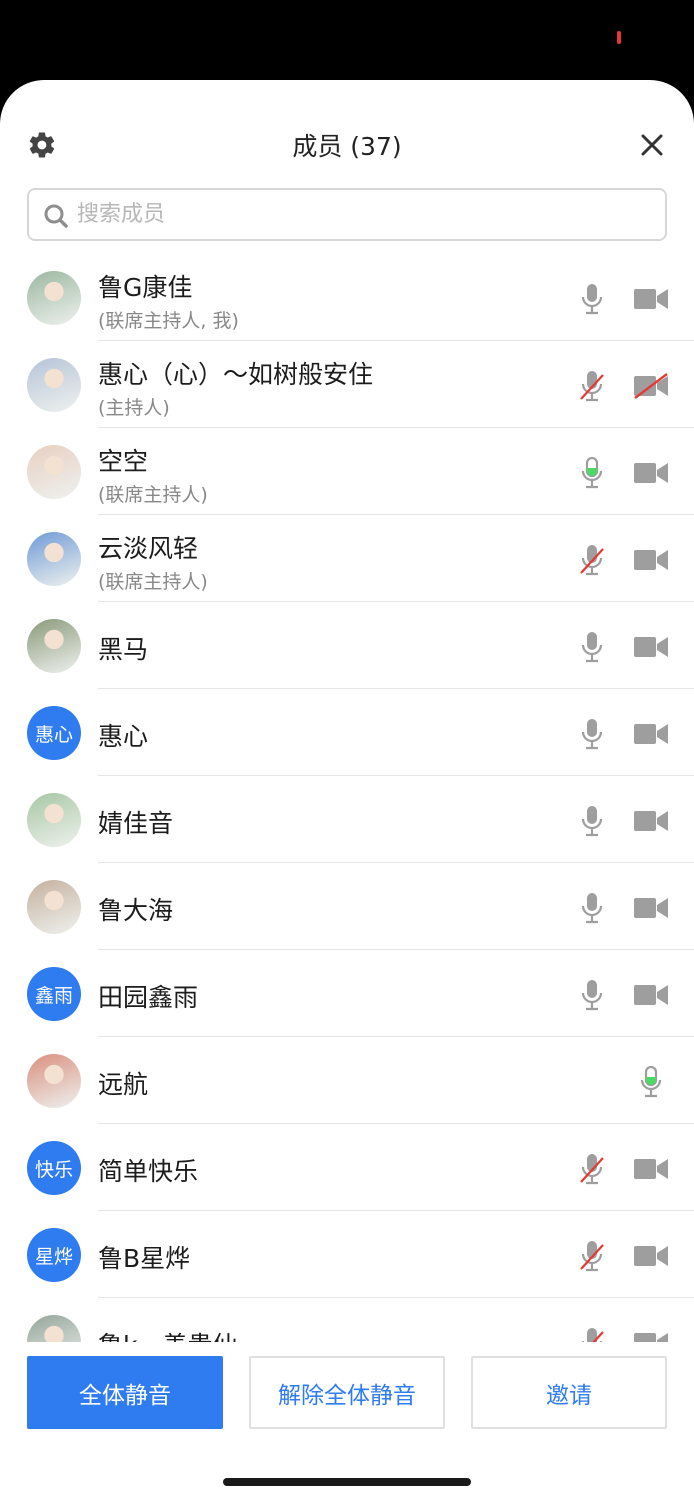  What do you see at coordinates (123, 461) in the screenshot?
I see `member-name: 空空` at bounding box center [123, 461].